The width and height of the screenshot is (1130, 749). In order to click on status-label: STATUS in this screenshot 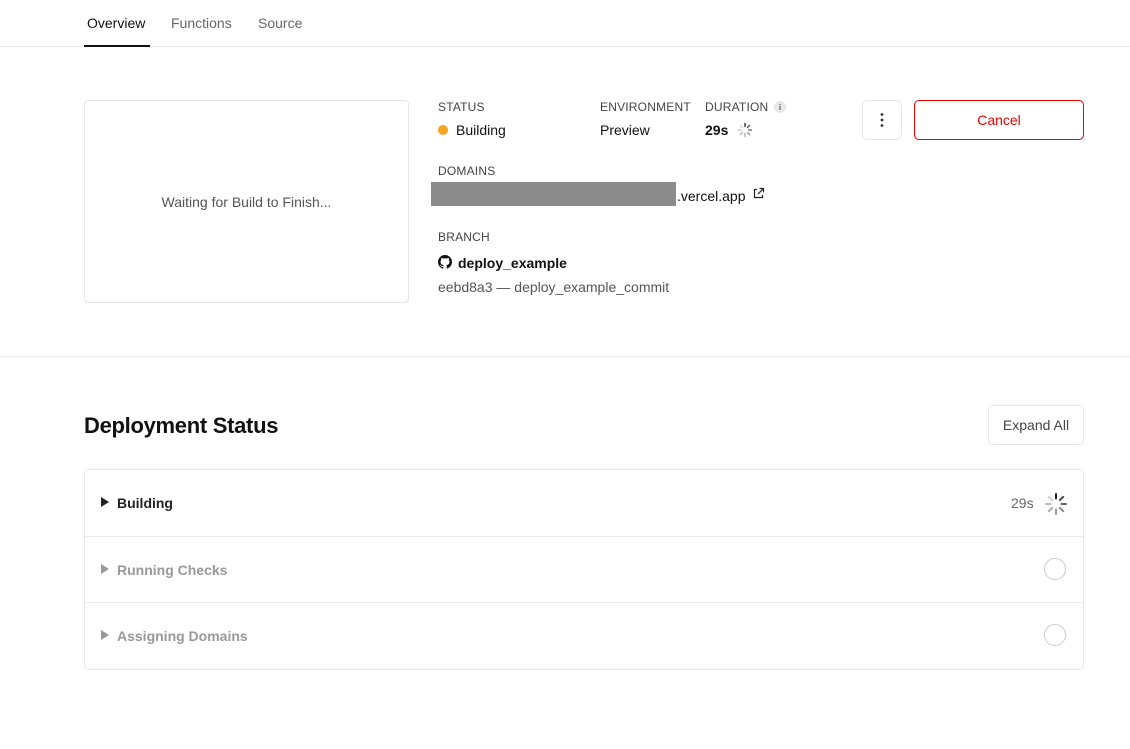, I will do `click(461, 107)`.